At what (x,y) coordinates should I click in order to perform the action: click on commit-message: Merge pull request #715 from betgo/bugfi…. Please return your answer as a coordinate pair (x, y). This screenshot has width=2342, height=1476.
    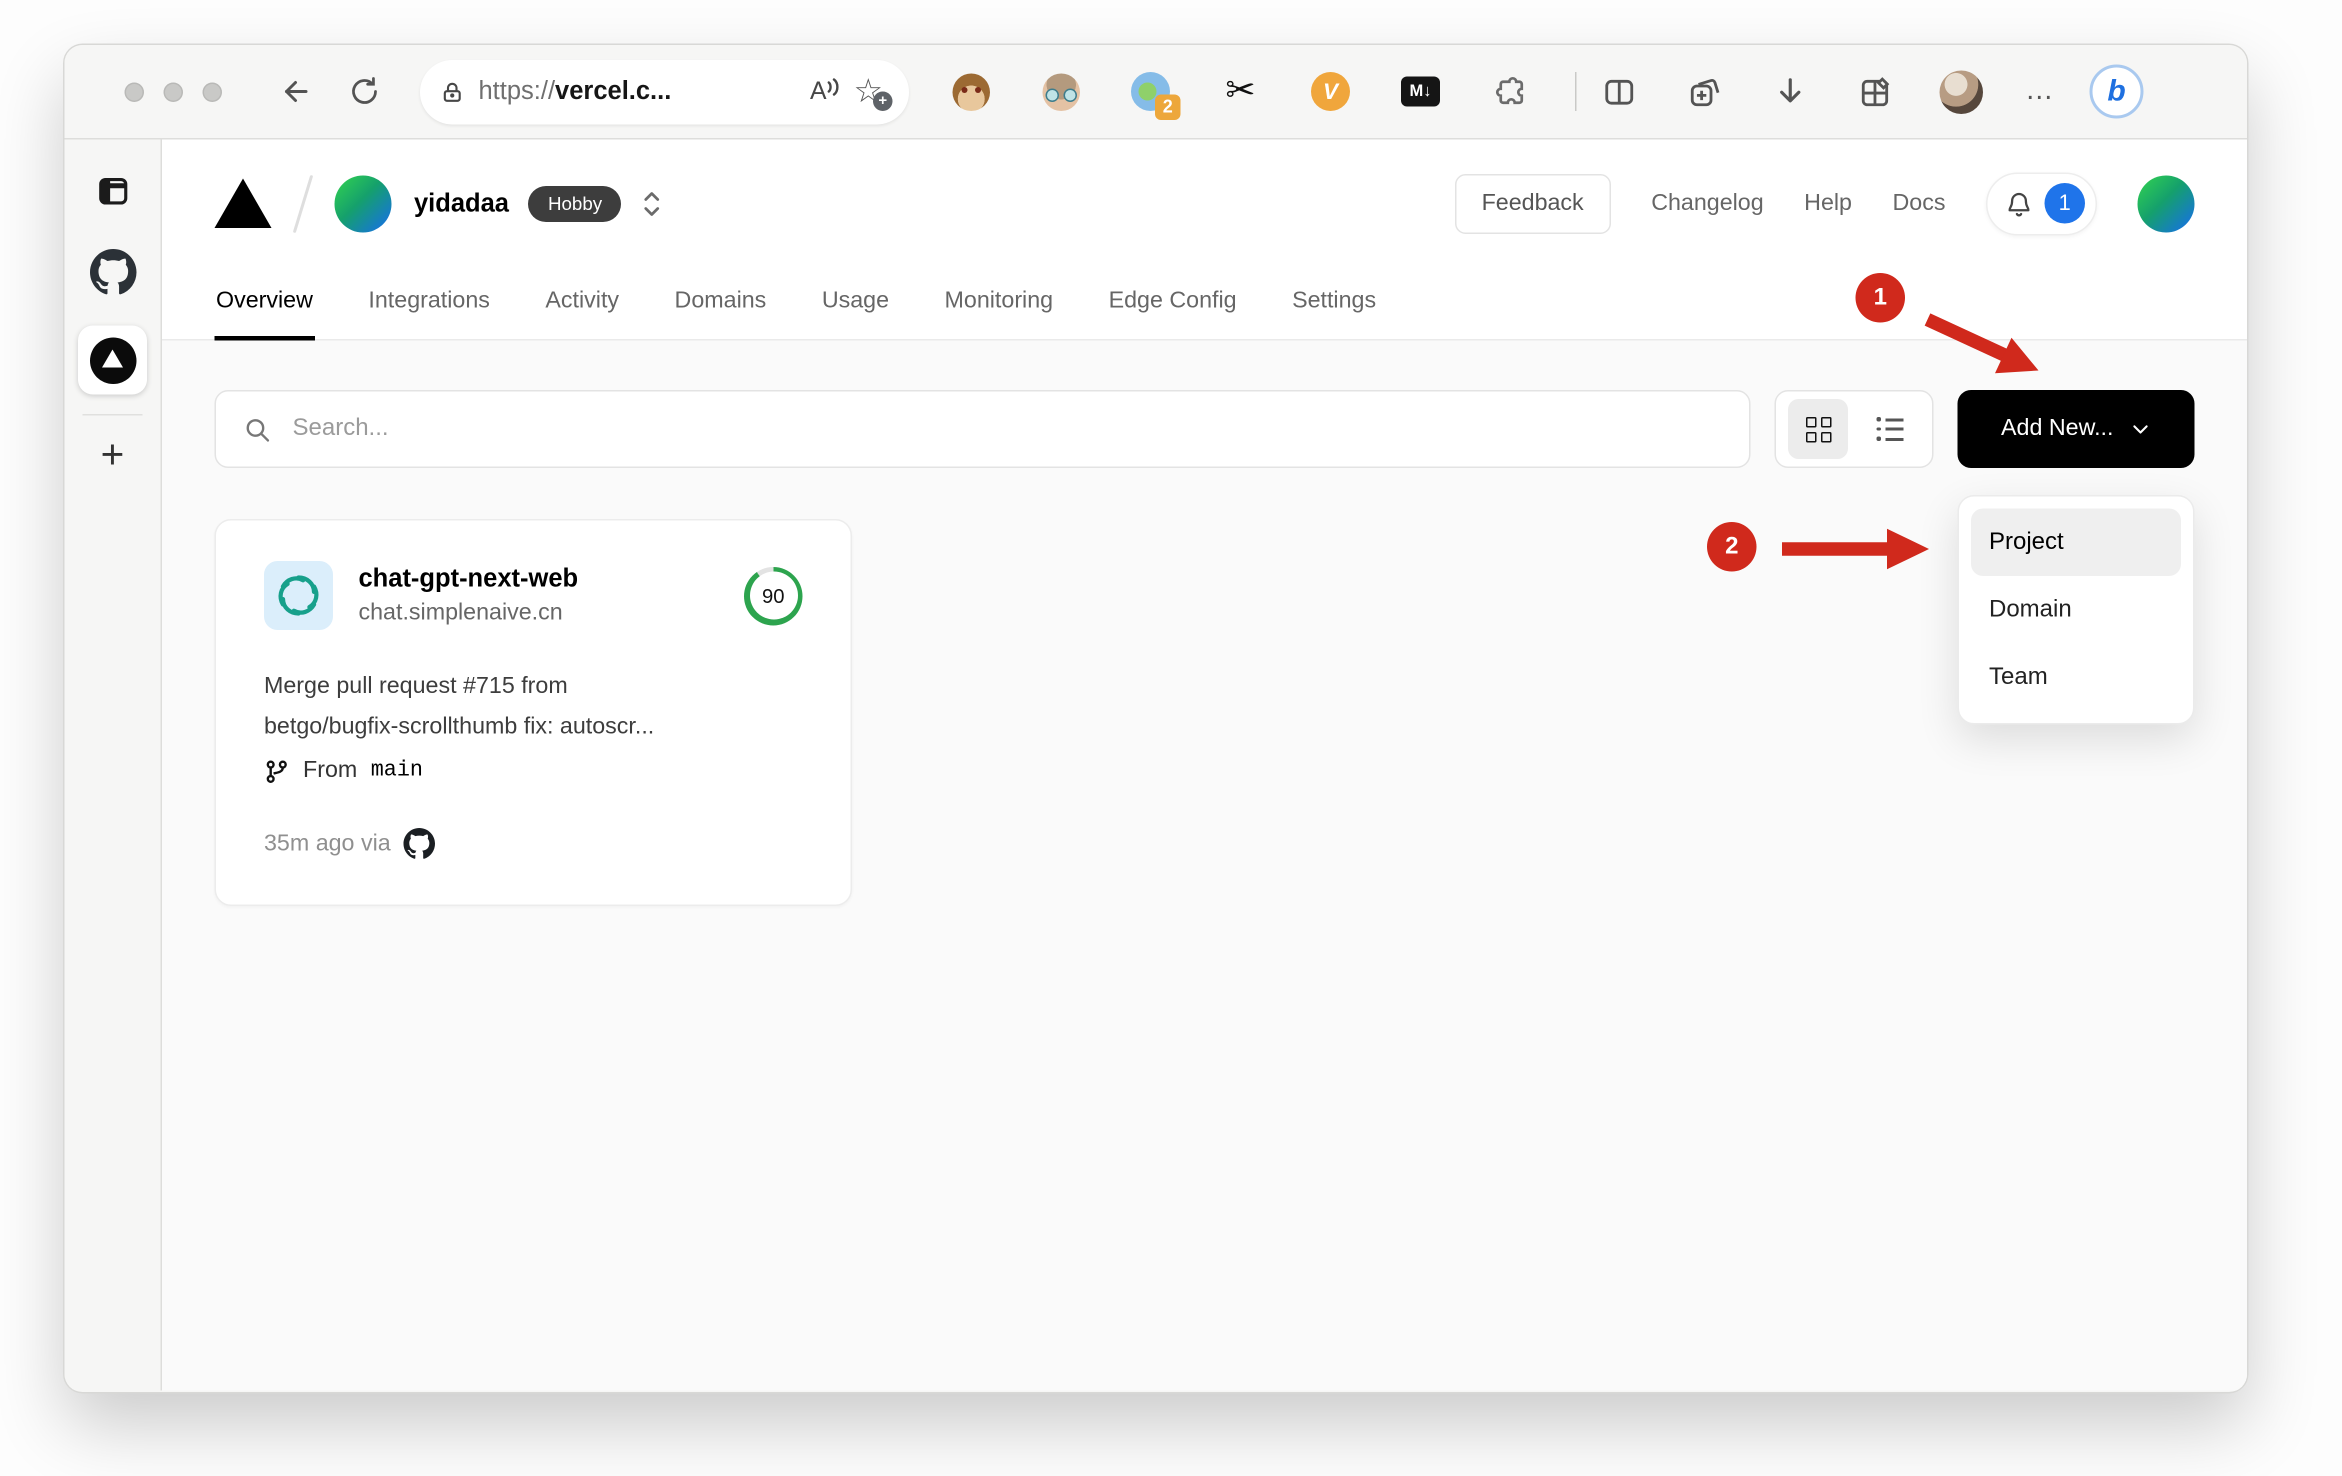
    Looking at the image, I should click on (533, 706).